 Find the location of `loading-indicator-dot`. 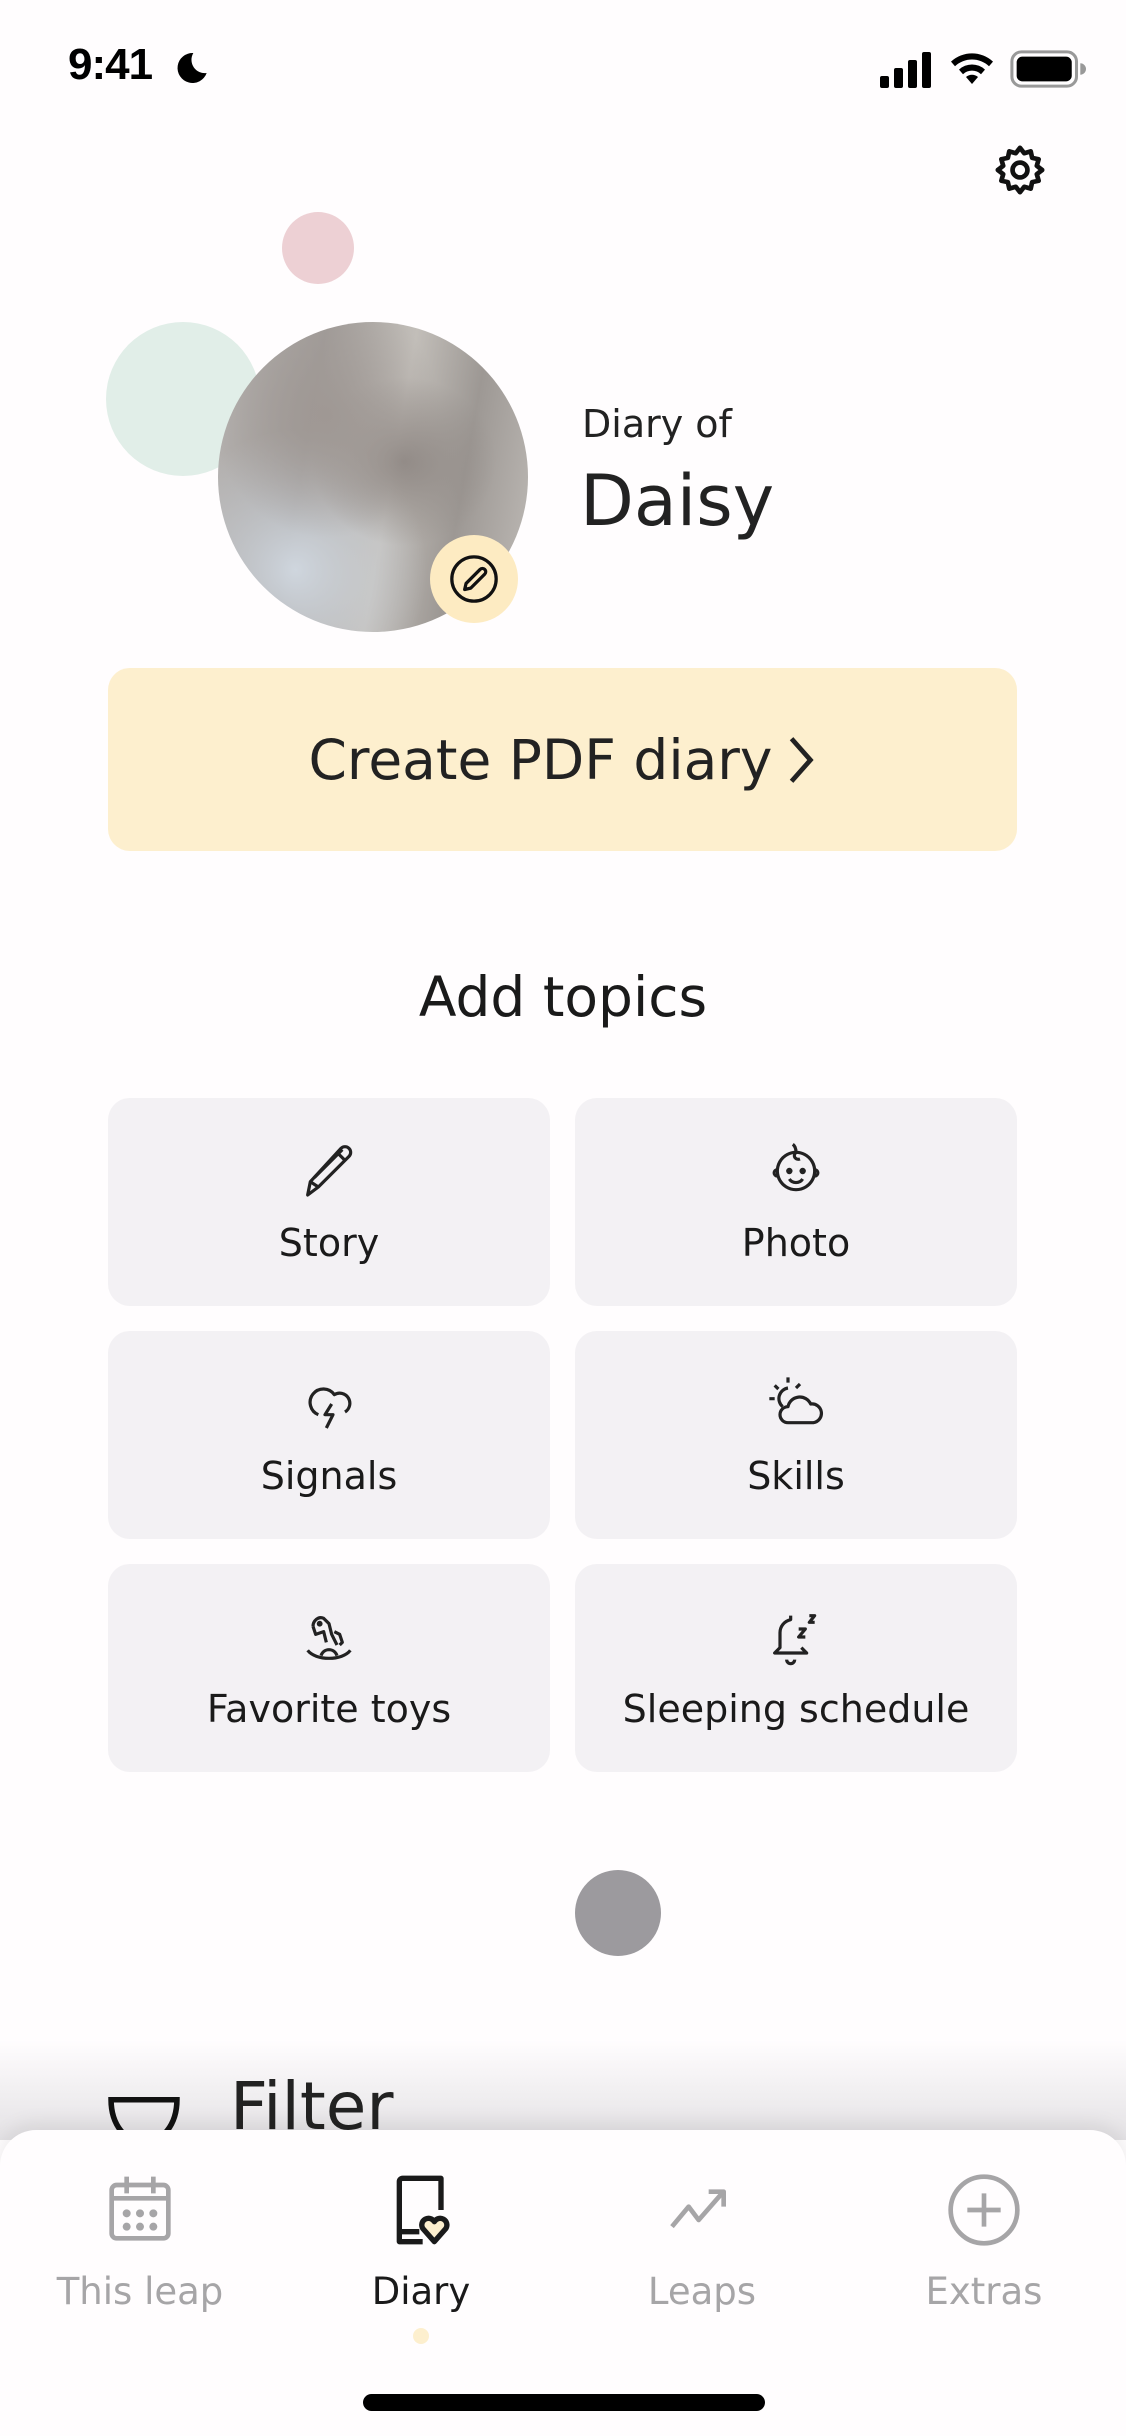

loading-indicator-dot is located at coordinates (618, 1913).